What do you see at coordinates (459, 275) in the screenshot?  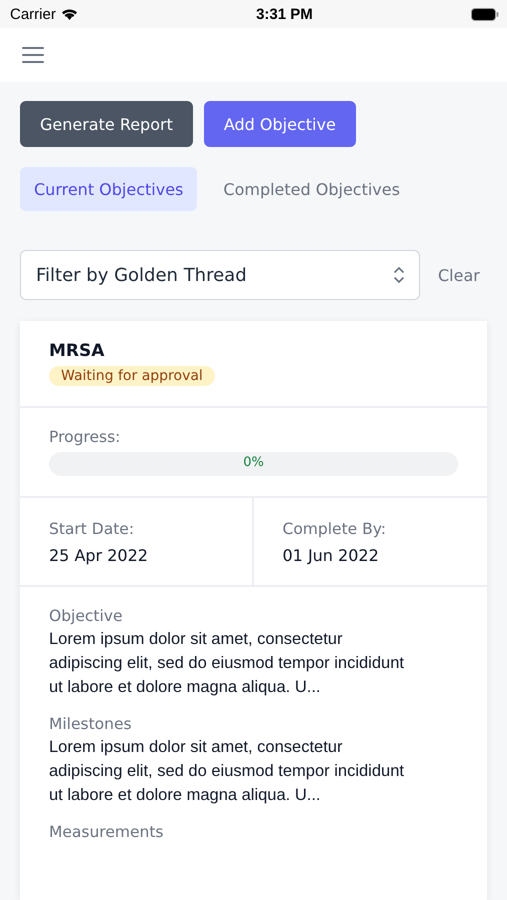 I see `clear-button: Clear` at bounding box center [459, 275].